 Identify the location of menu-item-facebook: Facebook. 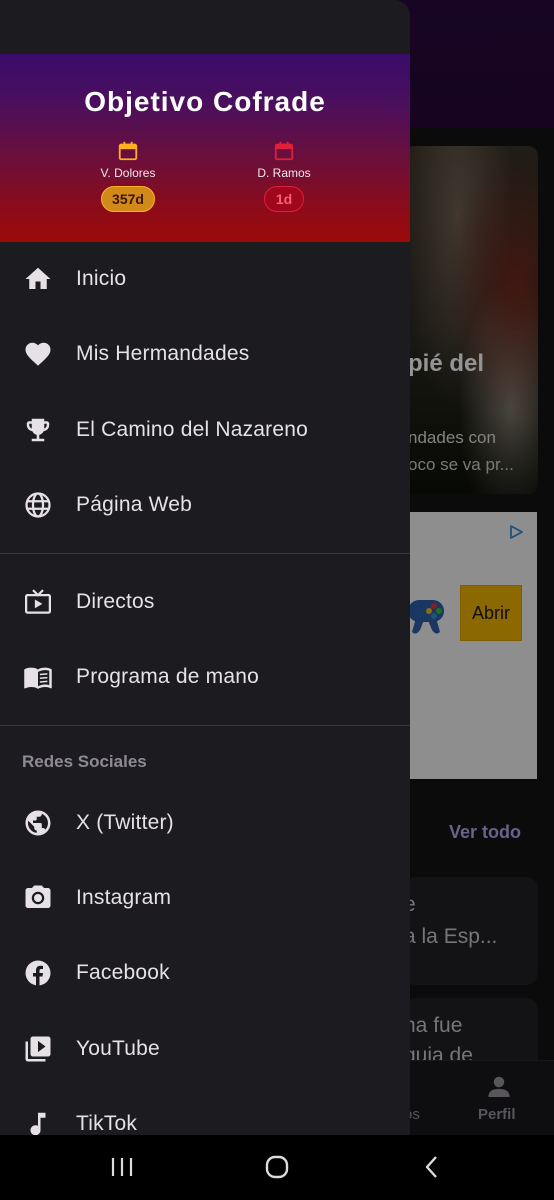
(205, 973).